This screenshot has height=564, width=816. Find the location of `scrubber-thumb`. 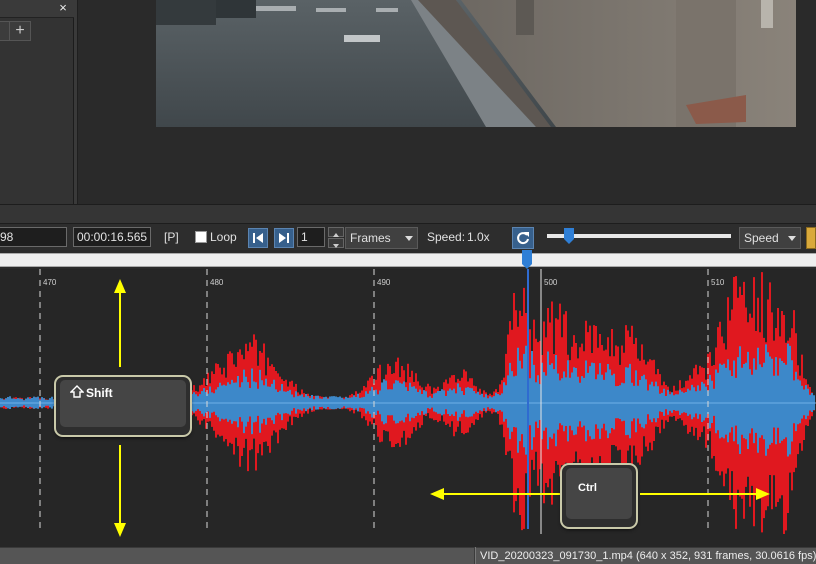

scrubber-thumb is located at coordinates (527, 259).